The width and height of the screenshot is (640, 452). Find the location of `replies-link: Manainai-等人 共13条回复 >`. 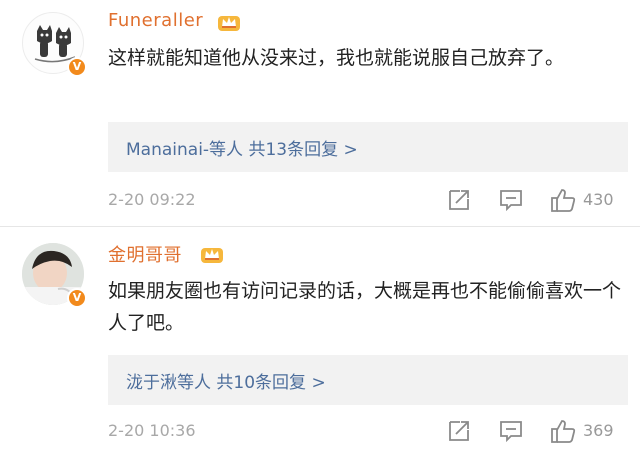

replies-link: Manainai-等人 共13条回复 > is located at coordinates (242, 147).